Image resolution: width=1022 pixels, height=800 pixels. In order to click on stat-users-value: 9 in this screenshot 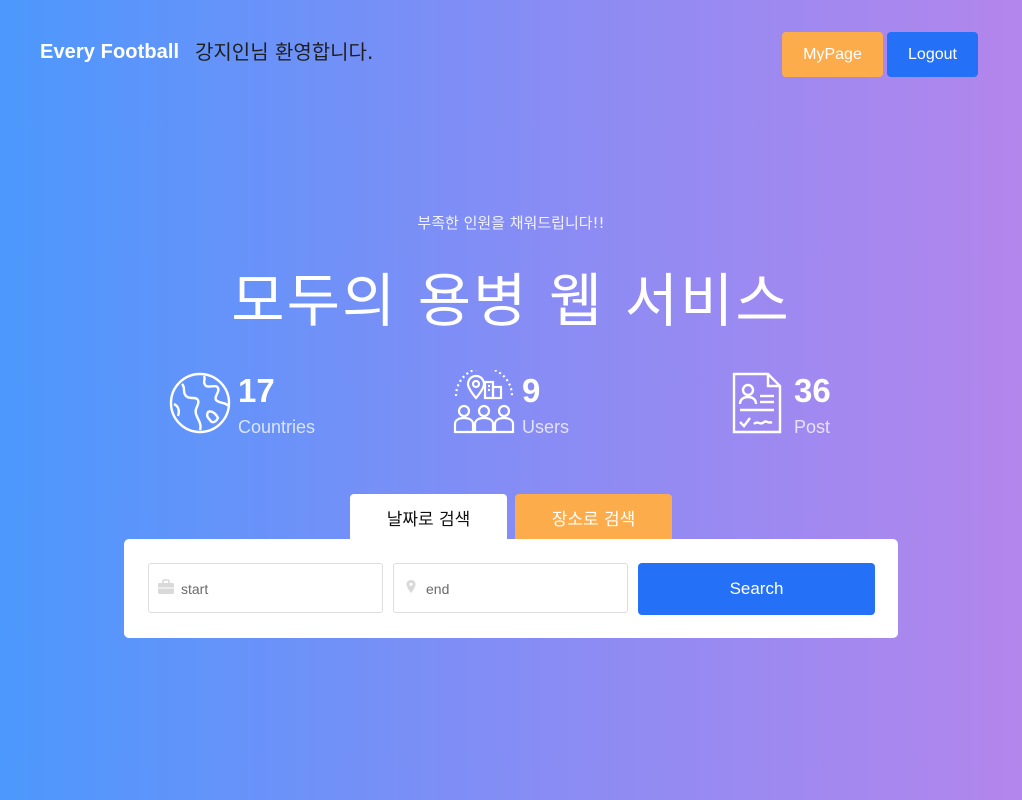, I will do `click(531, 390)`.